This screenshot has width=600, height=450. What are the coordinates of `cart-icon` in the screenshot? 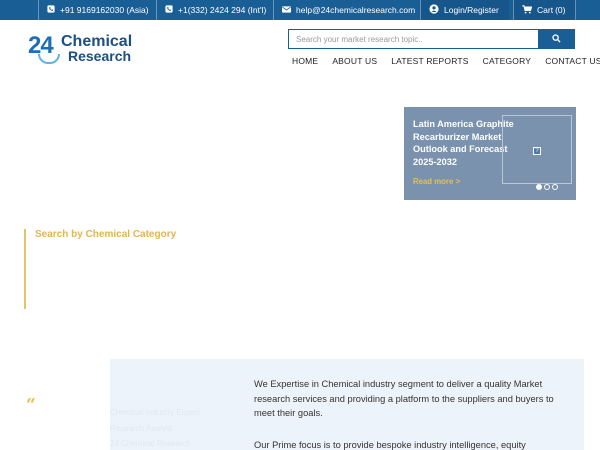 It's located at (527, 10).